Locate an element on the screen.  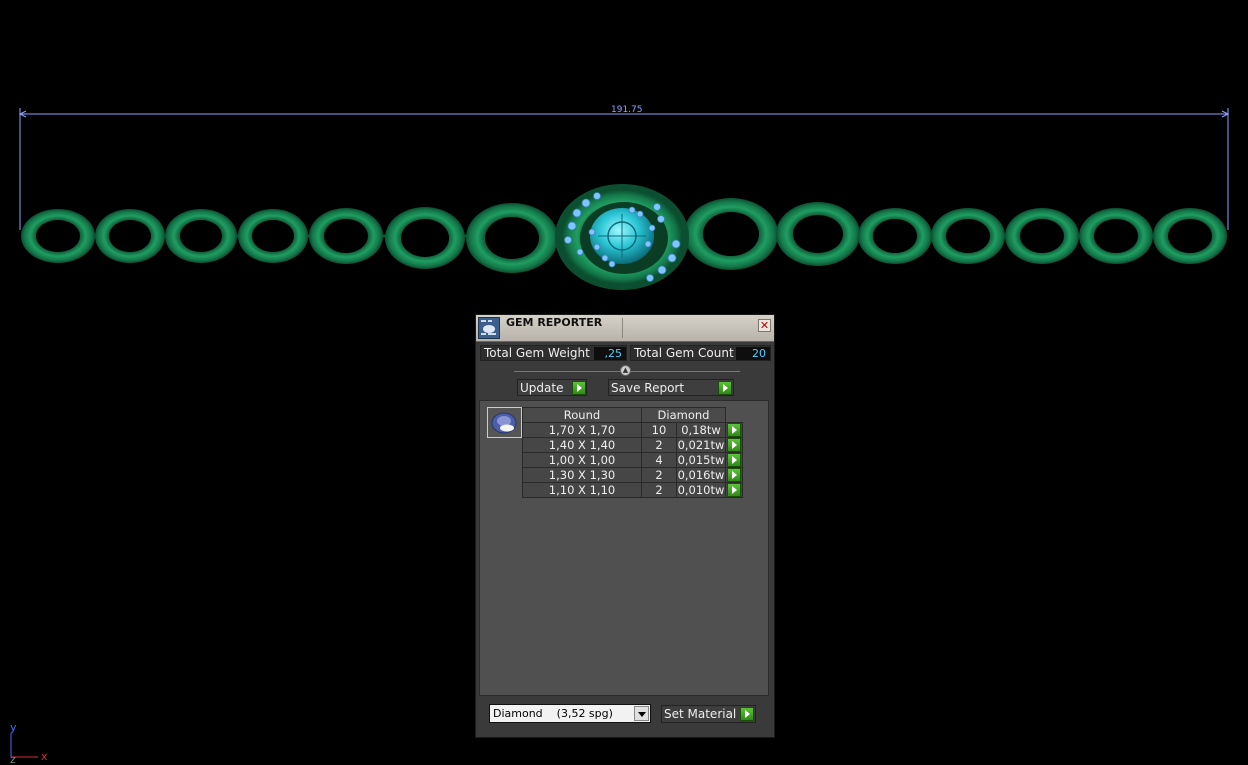
total-gem-count-value: 20 is located at coordinates (753, 353).